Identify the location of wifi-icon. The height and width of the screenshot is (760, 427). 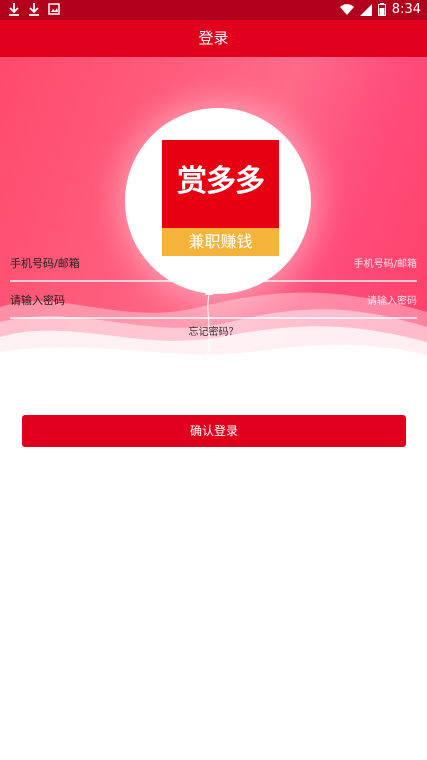
(346, 9).